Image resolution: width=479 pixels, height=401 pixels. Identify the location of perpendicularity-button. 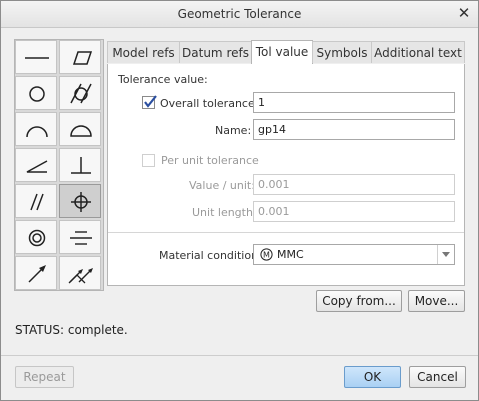
(80, 165).